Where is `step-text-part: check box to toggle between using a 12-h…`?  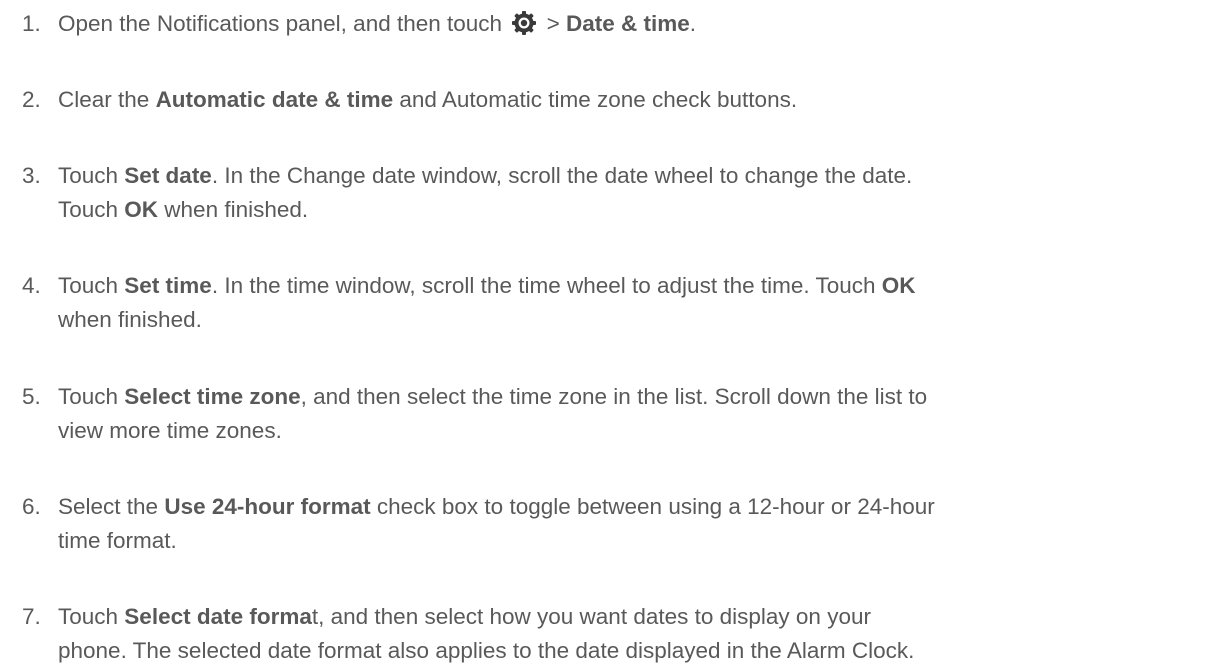
step-text-part: check box to toggle between using a 12-h… is located at coordinates (652, 506).